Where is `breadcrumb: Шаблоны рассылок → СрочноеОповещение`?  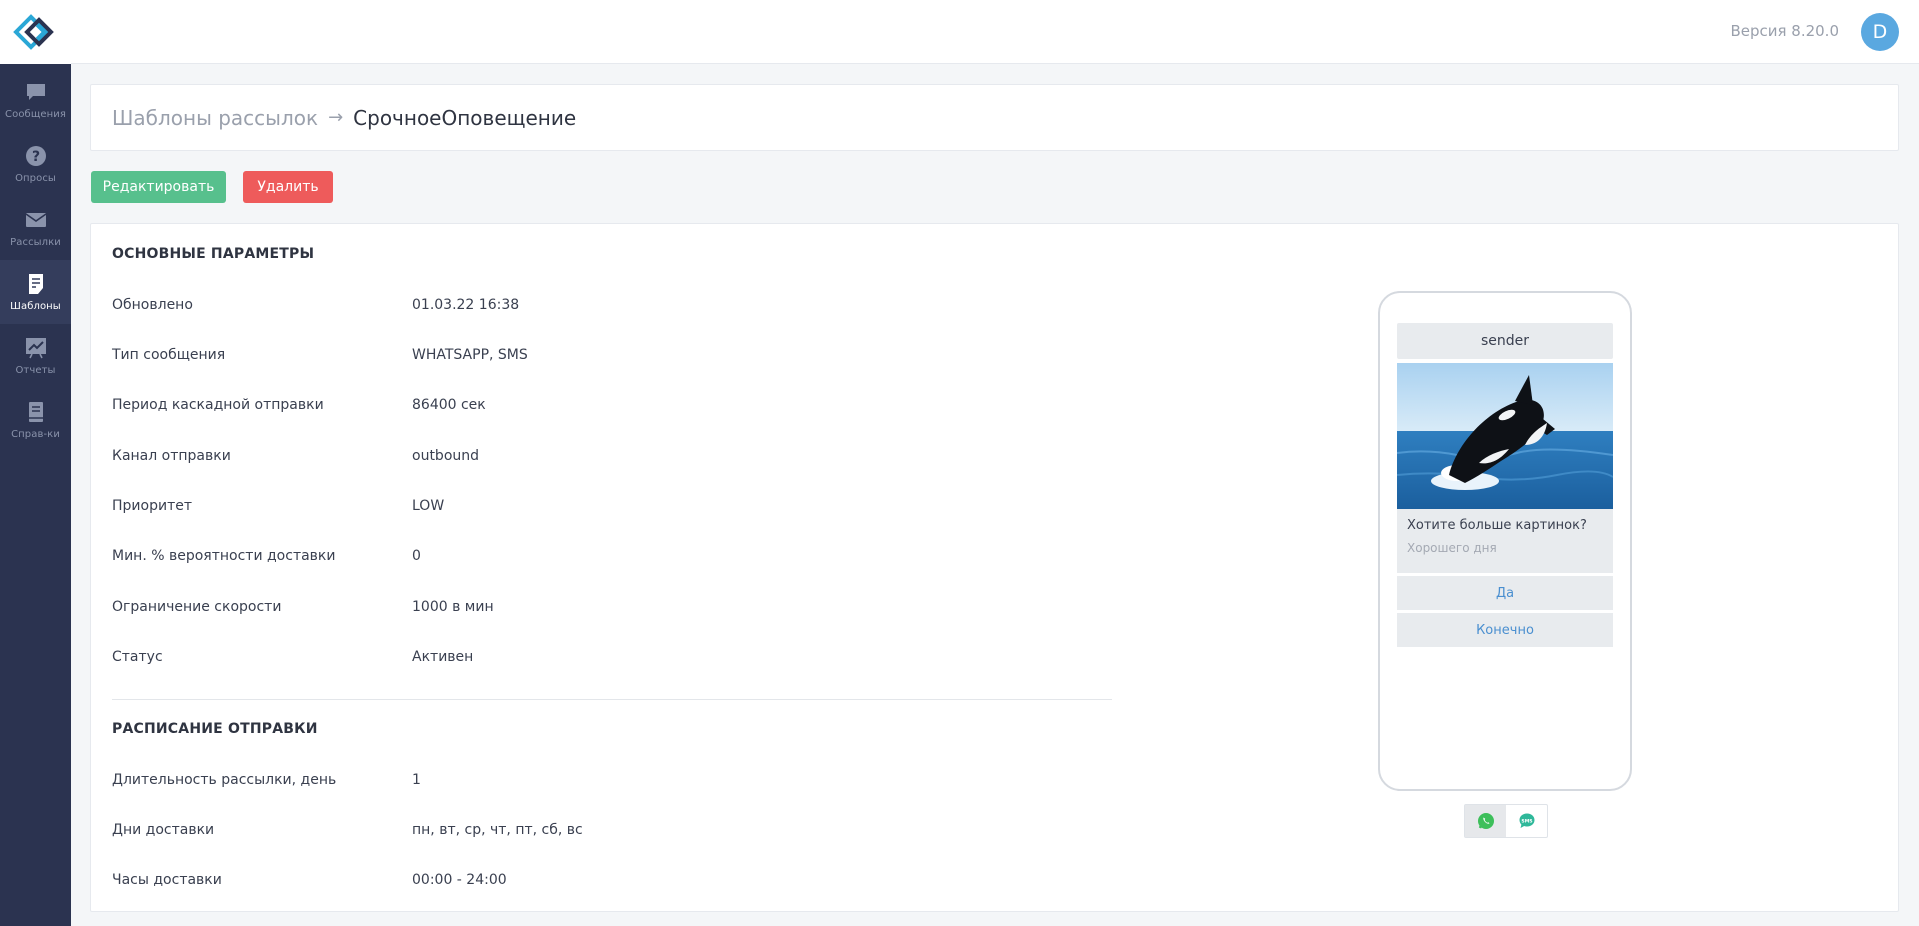 breadcrumb: Шаблоны рассылок → СрочноеОповещение is located at coordinates (994, 117).